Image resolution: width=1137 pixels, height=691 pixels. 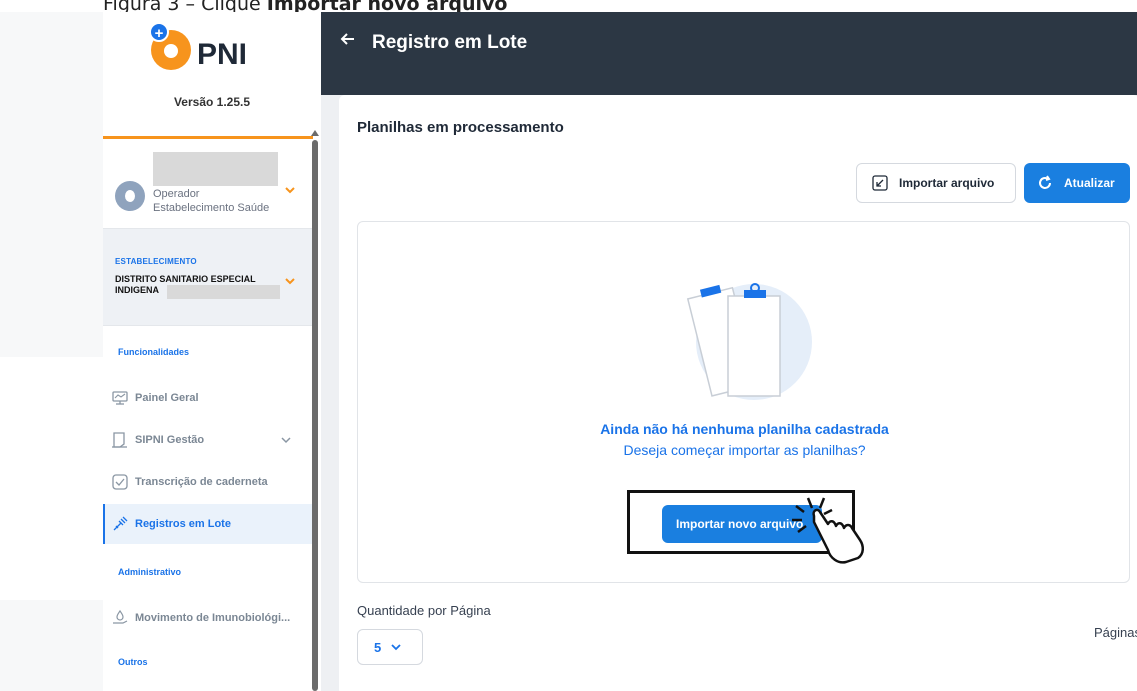 I want to click on logo-area: + PNI Versão 1.25.5, so click(x=212, y=75).